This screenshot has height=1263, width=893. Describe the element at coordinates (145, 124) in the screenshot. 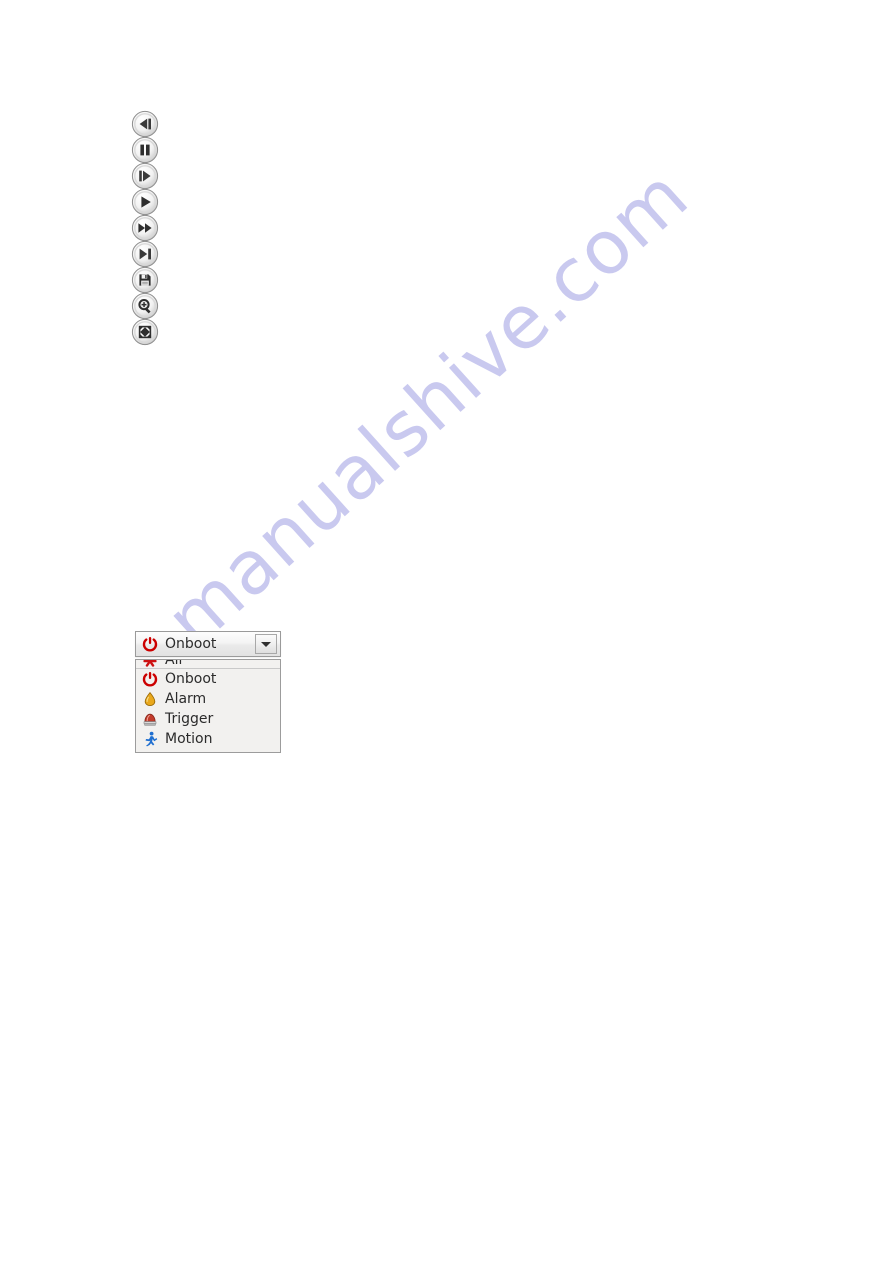

I see `slow-play-backward-icon` at that location.